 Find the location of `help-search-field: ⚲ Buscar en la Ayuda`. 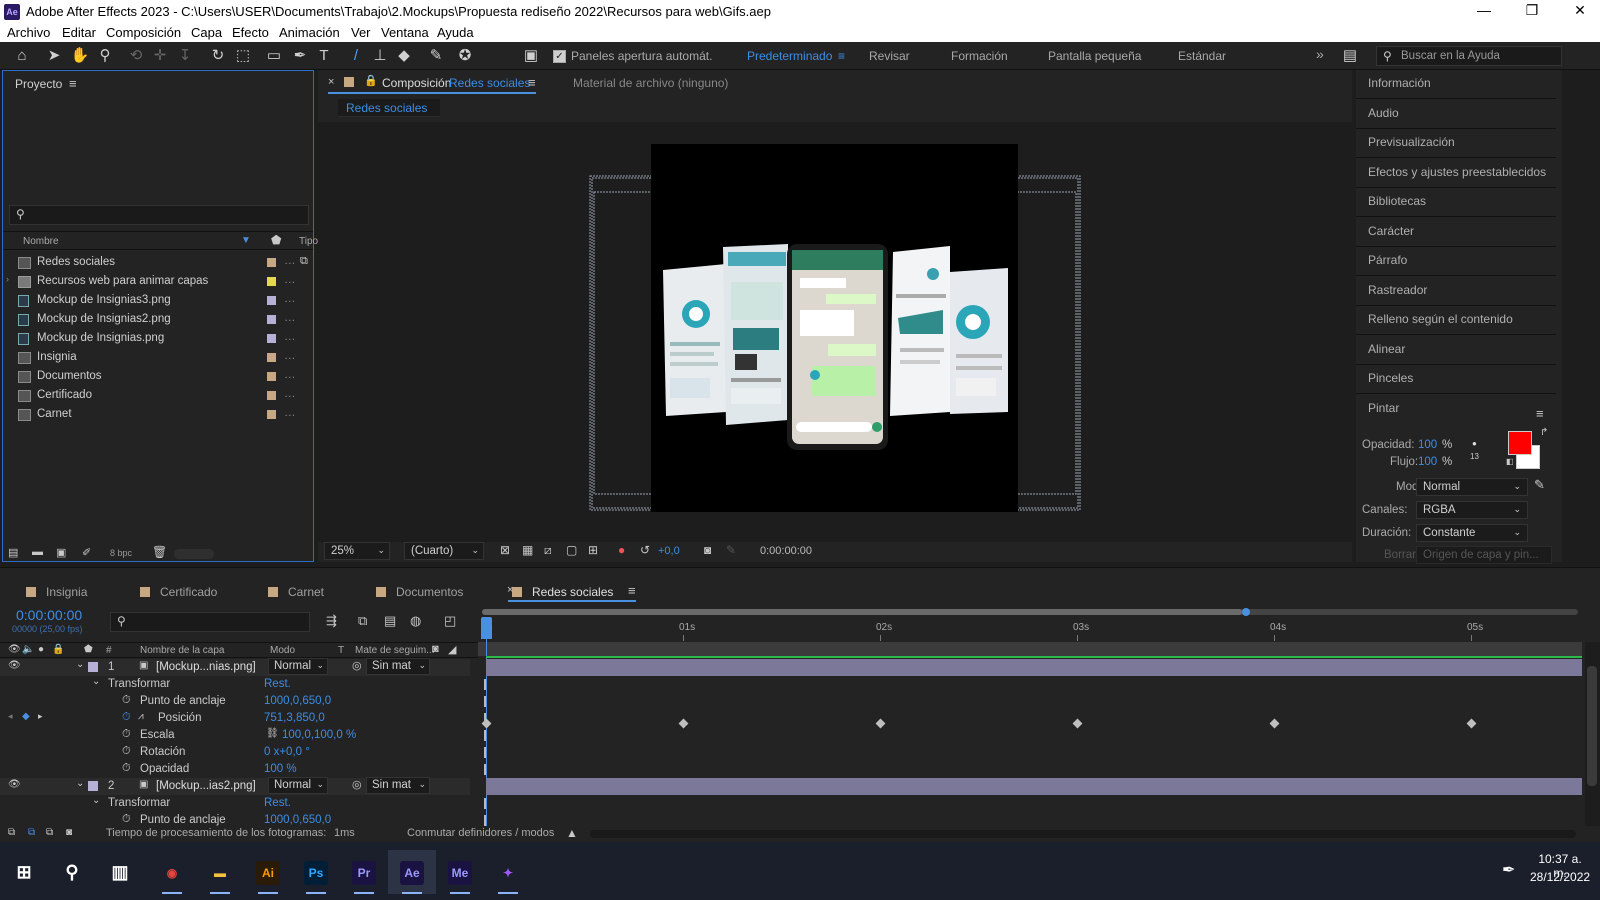

help-search-field: ⚲ Buscar en la Ayuda is located at coordinates (1469, 56).